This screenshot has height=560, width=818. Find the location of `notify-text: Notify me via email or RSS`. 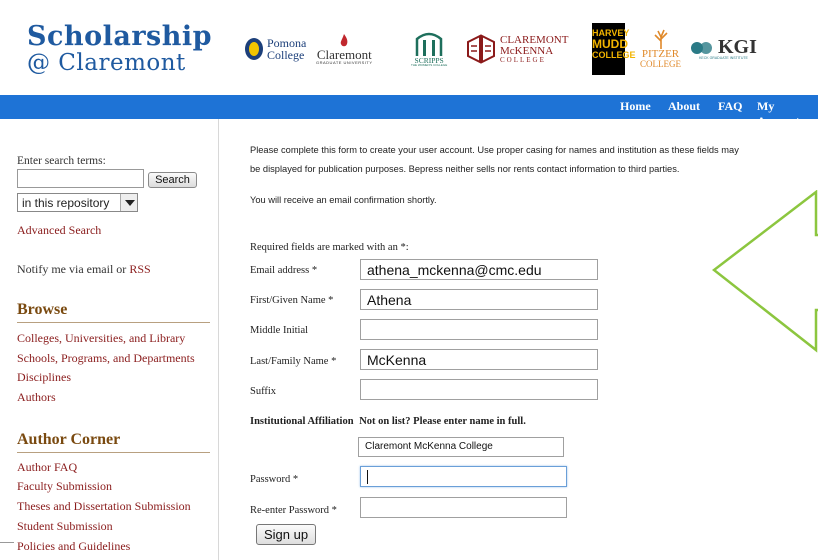

notify-text: Notify me via email or RSS is located at coordinates (84, 269).